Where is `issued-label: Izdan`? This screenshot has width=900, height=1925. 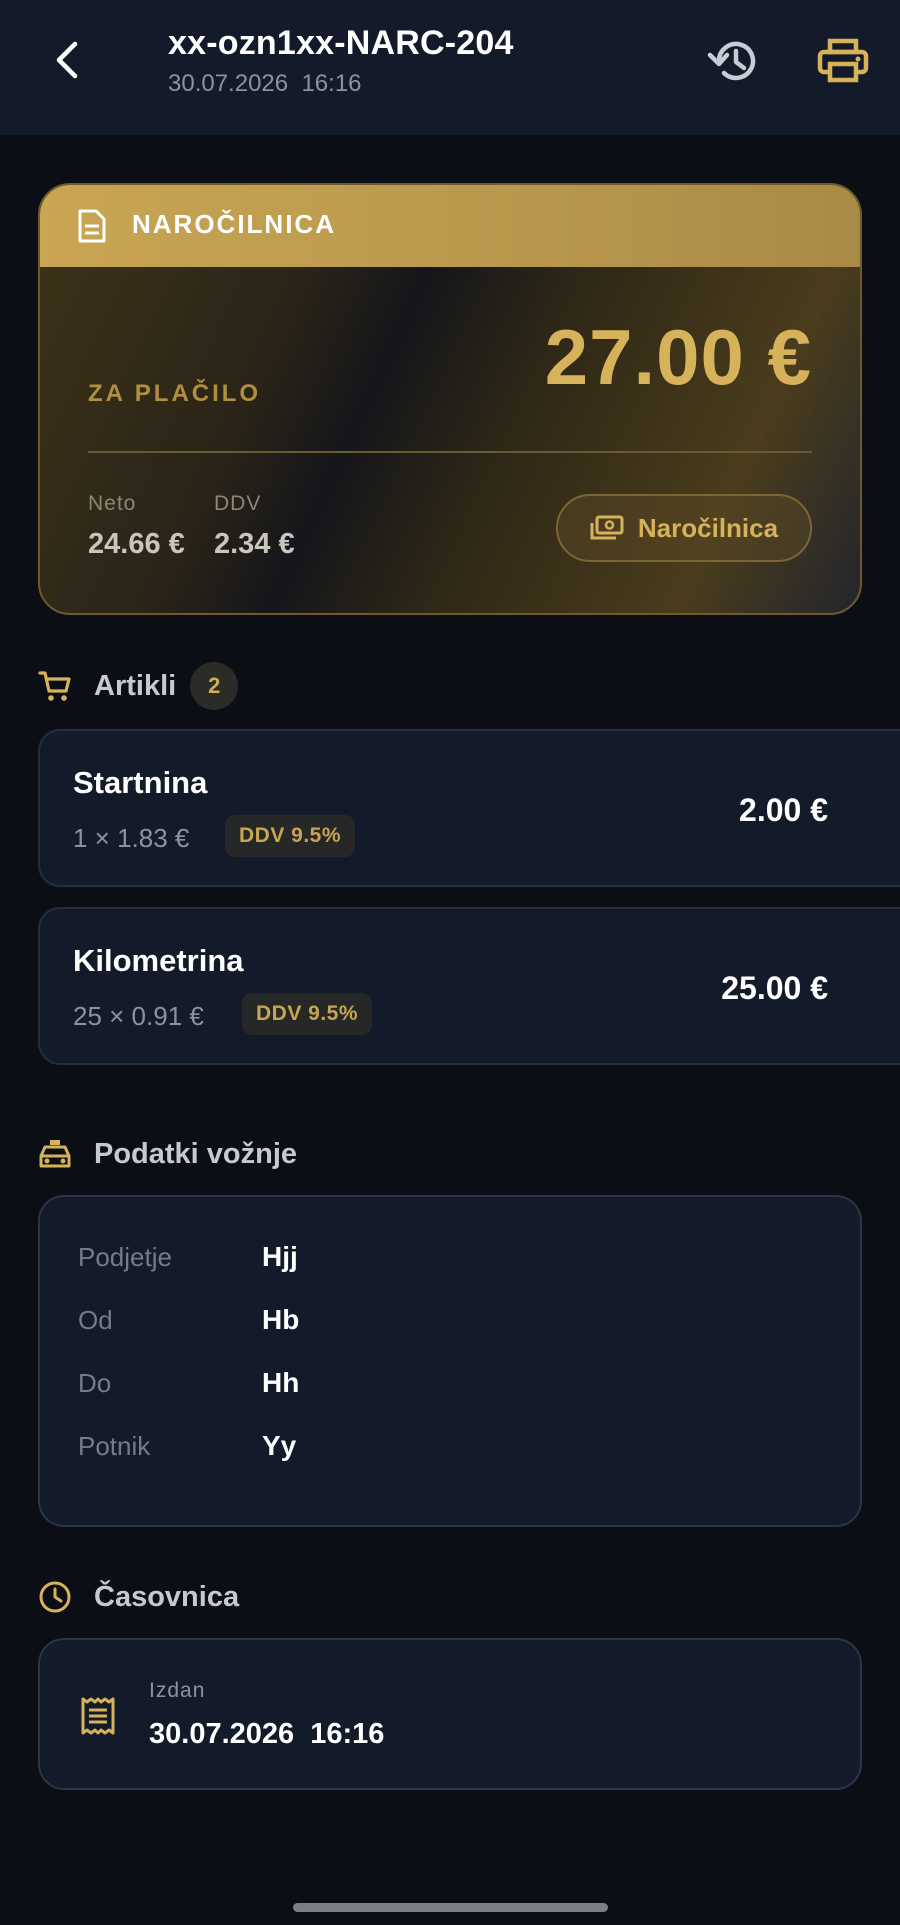 issued-label: Izdan is located at coordinates (177, 1690).